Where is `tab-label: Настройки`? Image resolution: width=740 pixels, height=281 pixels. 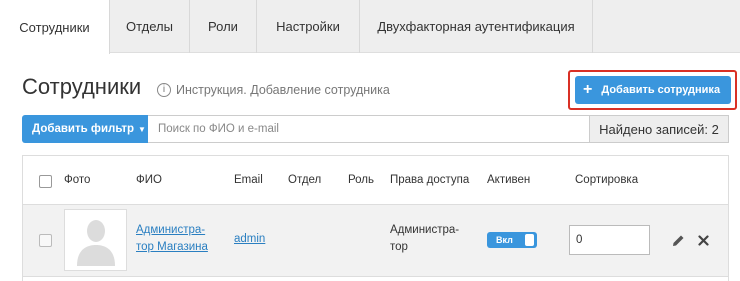
tab-label: Настройки is located at coordinates (308, 26).